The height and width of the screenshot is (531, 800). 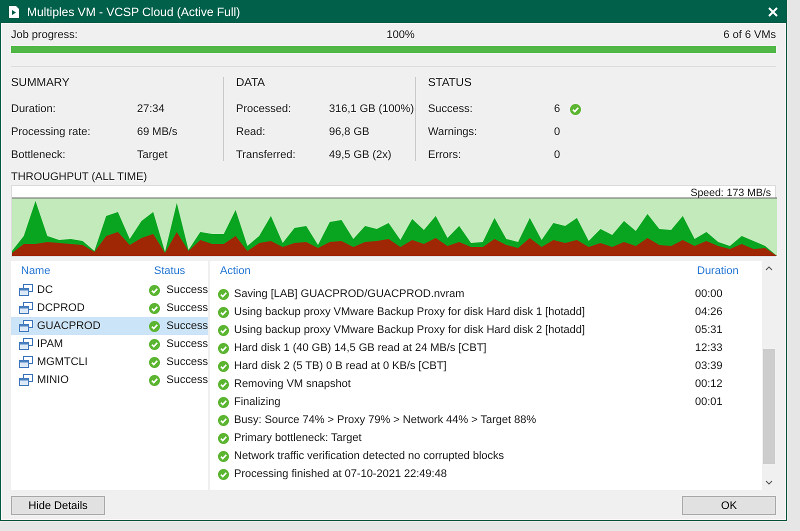 I want to click on action-duration: 05:31, so click(x=708, y=330).